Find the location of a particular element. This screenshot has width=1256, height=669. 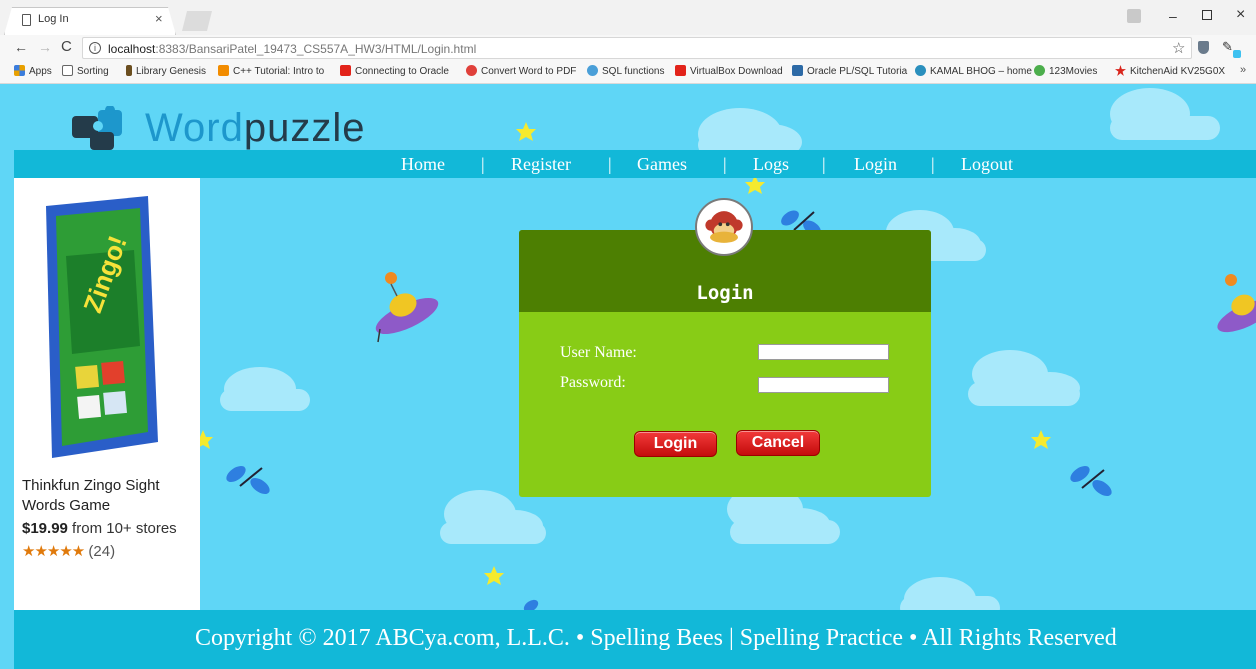

url-host: localhost is located at coordinates (132, 49).